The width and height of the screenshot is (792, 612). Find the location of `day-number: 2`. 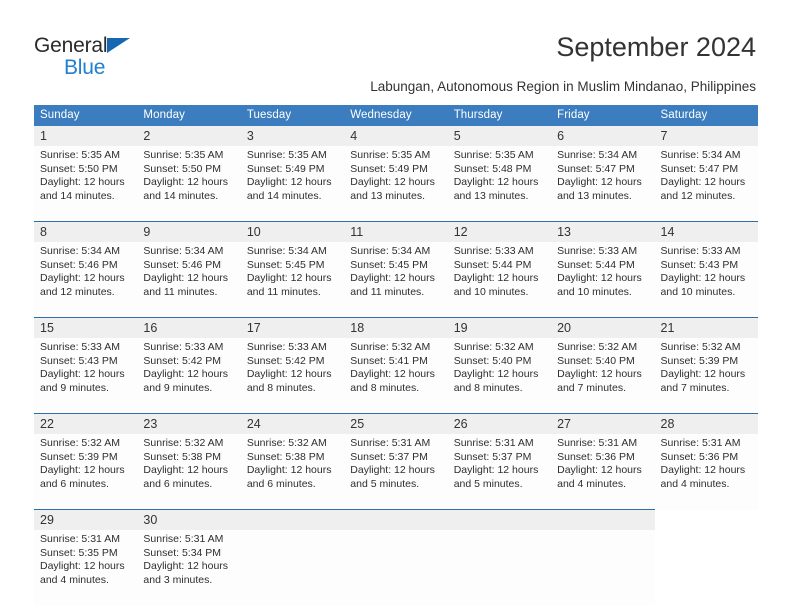

day-number: 2 is located at coordinates (189, 136).